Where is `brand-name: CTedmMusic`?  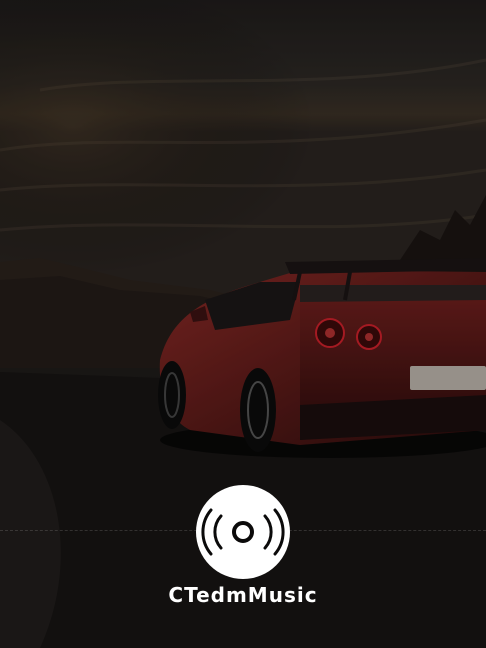 brand-name: CTedmMusic is located at coordinates (243, 595).